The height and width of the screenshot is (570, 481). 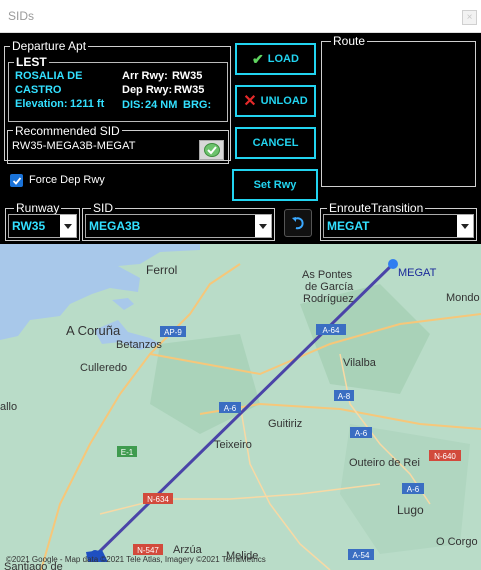 What do you see at coordinates (197, 105) in the screenshot?
I see `brg-label: BRG:` at bounding box center [197, 105].